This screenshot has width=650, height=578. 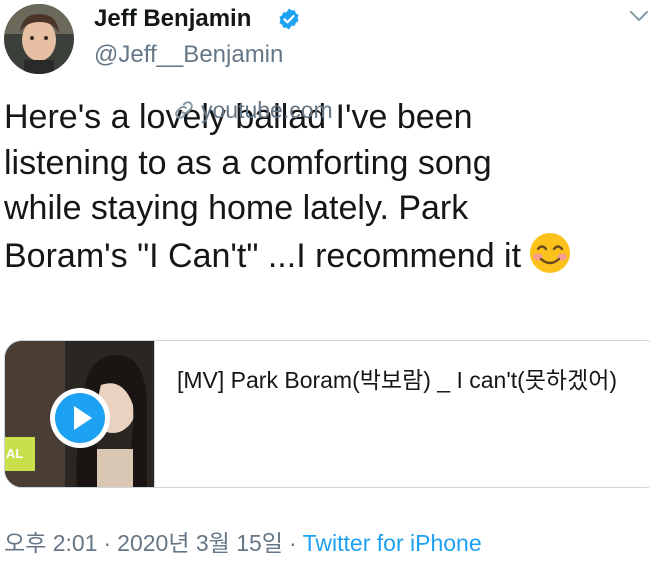 I want to click on link-icon, so click(x=184, y=110).